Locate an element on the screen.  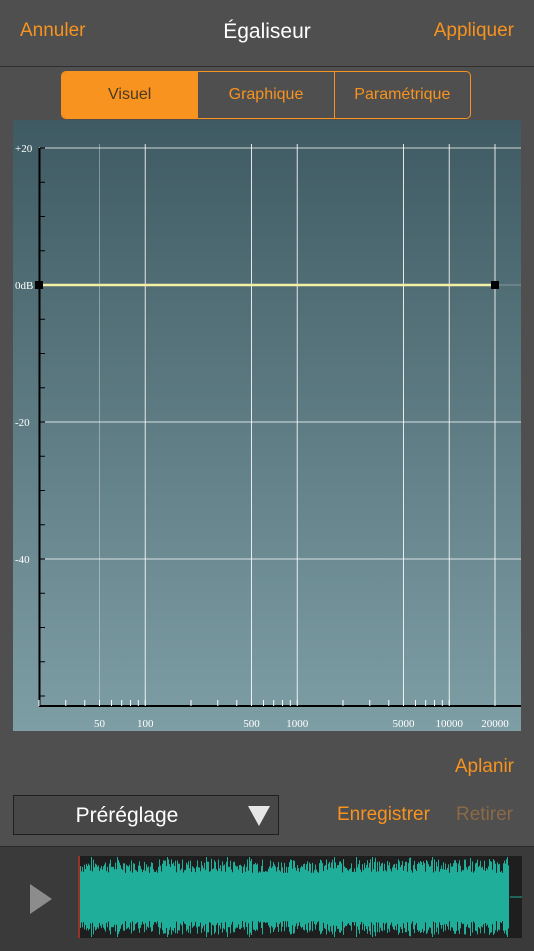
view-mode-segmented-control: Visuel Graphique Paramétrique is located at coordinates (266, 95).